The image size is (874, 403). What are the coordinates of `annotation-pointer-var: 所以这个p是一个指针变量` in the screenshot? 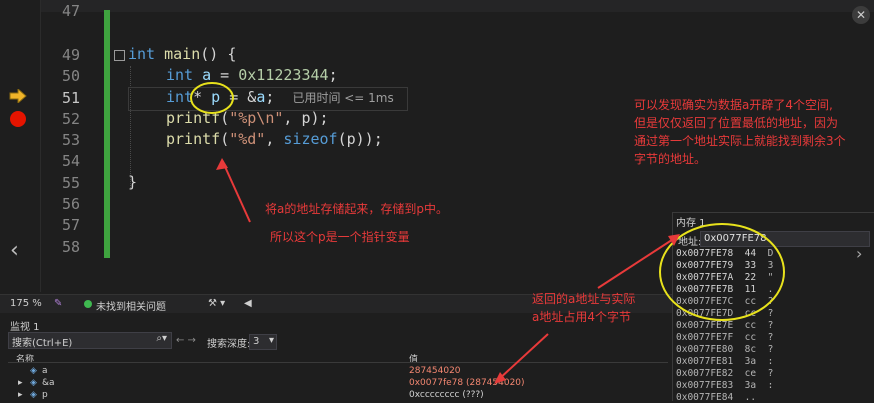 It's located at (340, 237).